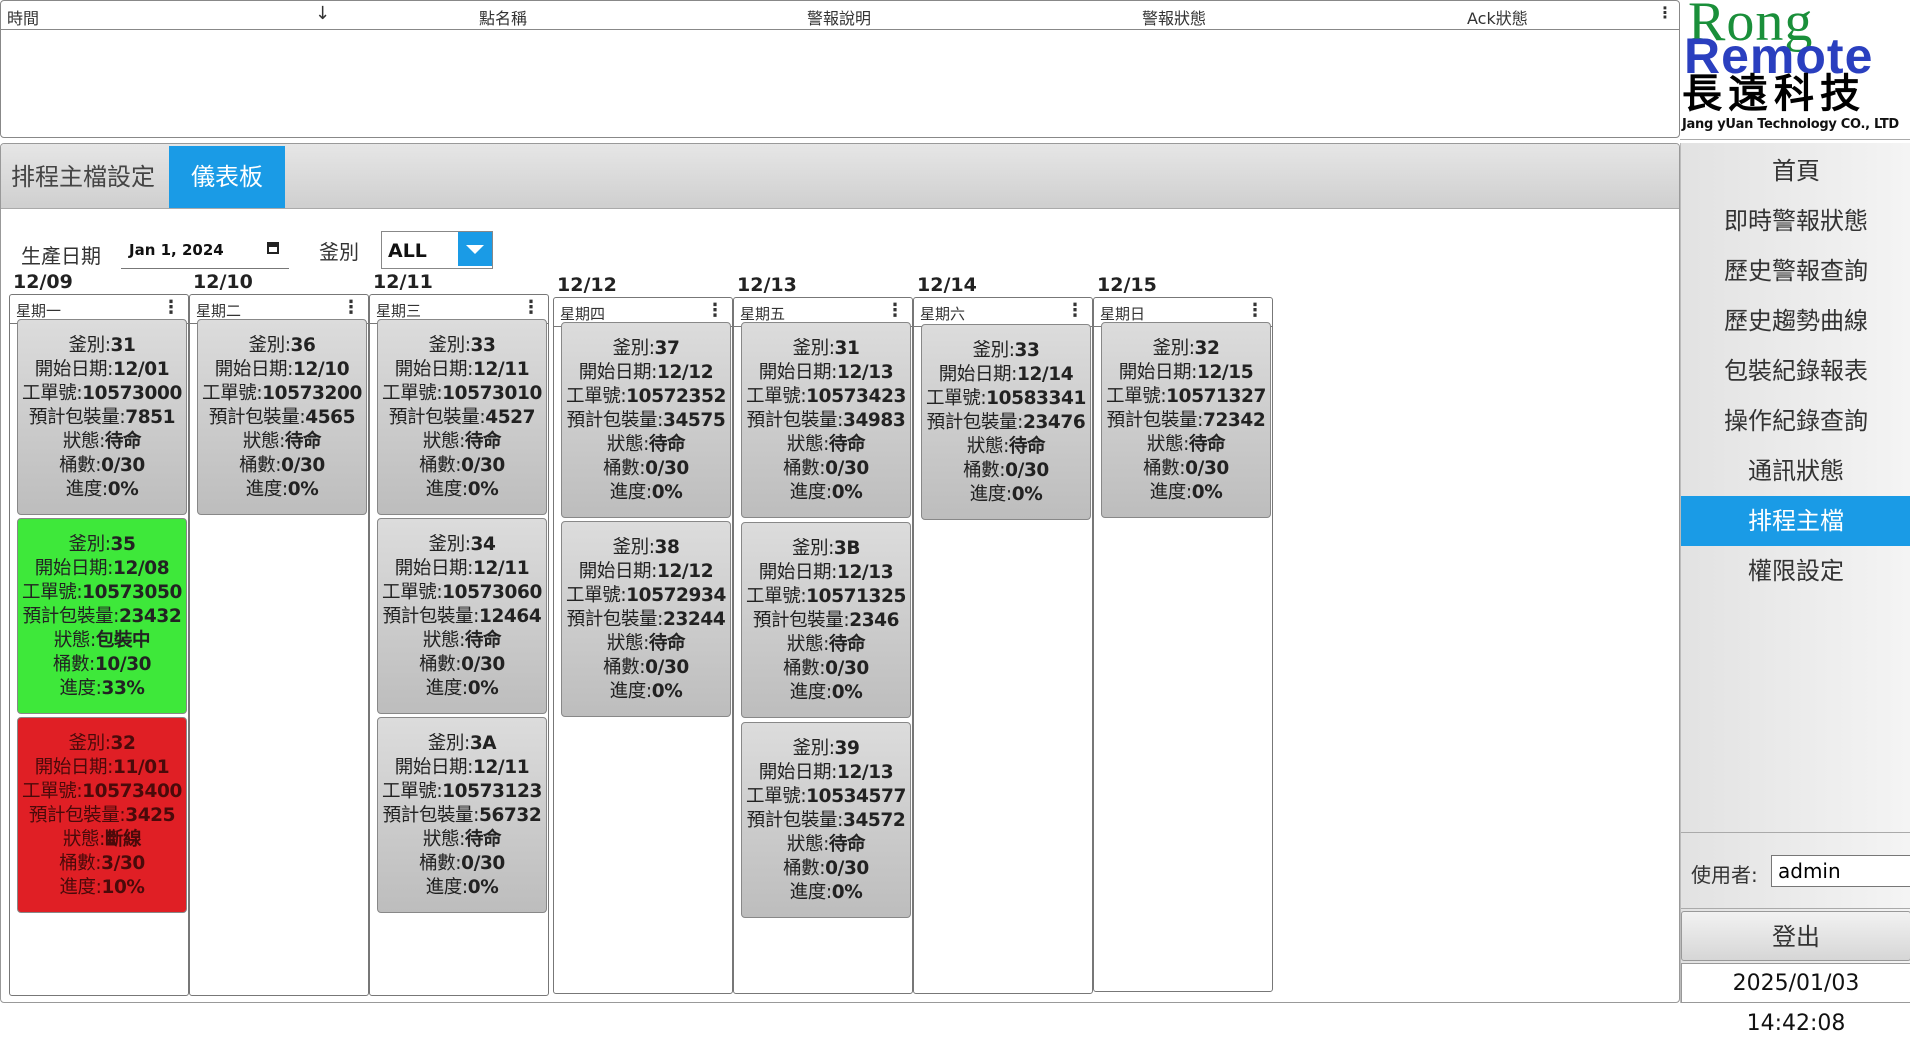  Describe the element at coordinates (1186, 372) in the screenshot. I see `card-start: 開始日期:12/15` at that location.